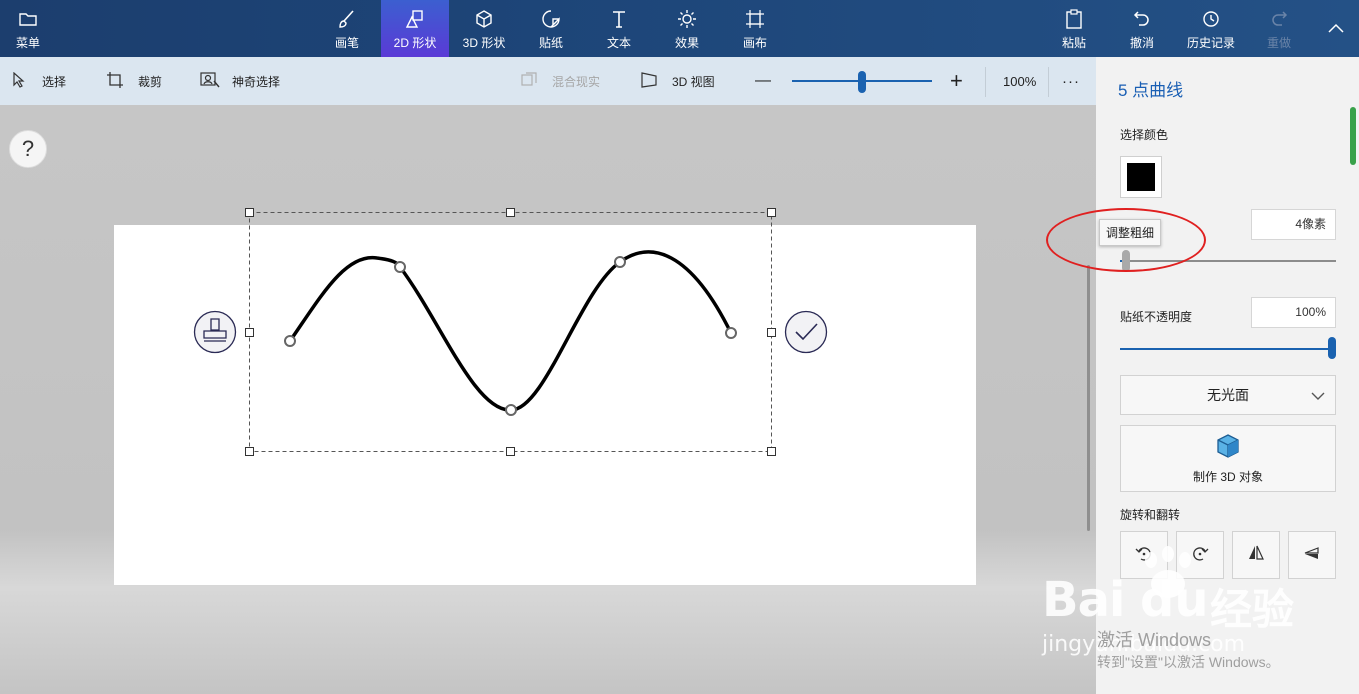 Image resolution: width=1359 pixels, height=694 pixels. Describe the element at coordinates (215, 332) in the screenshot. I see `stamp-button` at that location.